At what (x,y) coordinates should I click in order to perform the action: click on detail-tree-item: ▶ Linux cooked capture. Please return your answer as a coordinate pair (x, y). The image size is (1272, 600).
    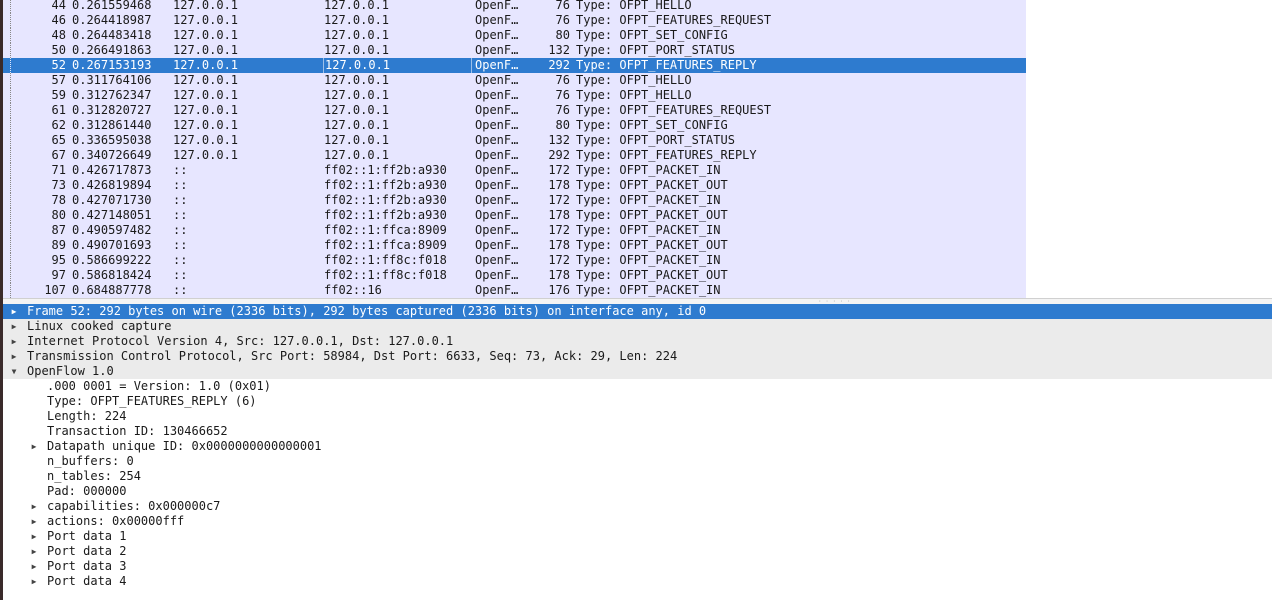
    Looking at the image, I should click on (637, 326).